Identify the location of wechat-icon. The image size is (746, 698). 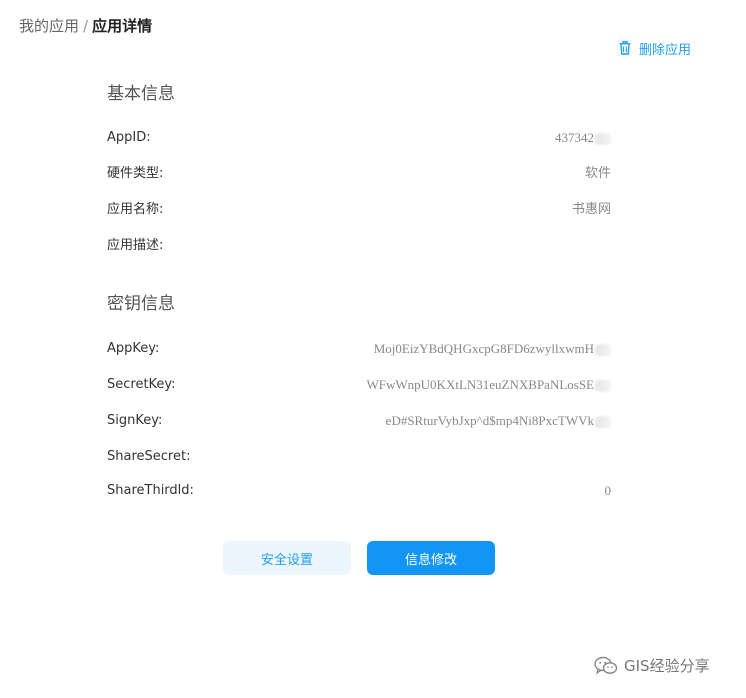
(606, 665).